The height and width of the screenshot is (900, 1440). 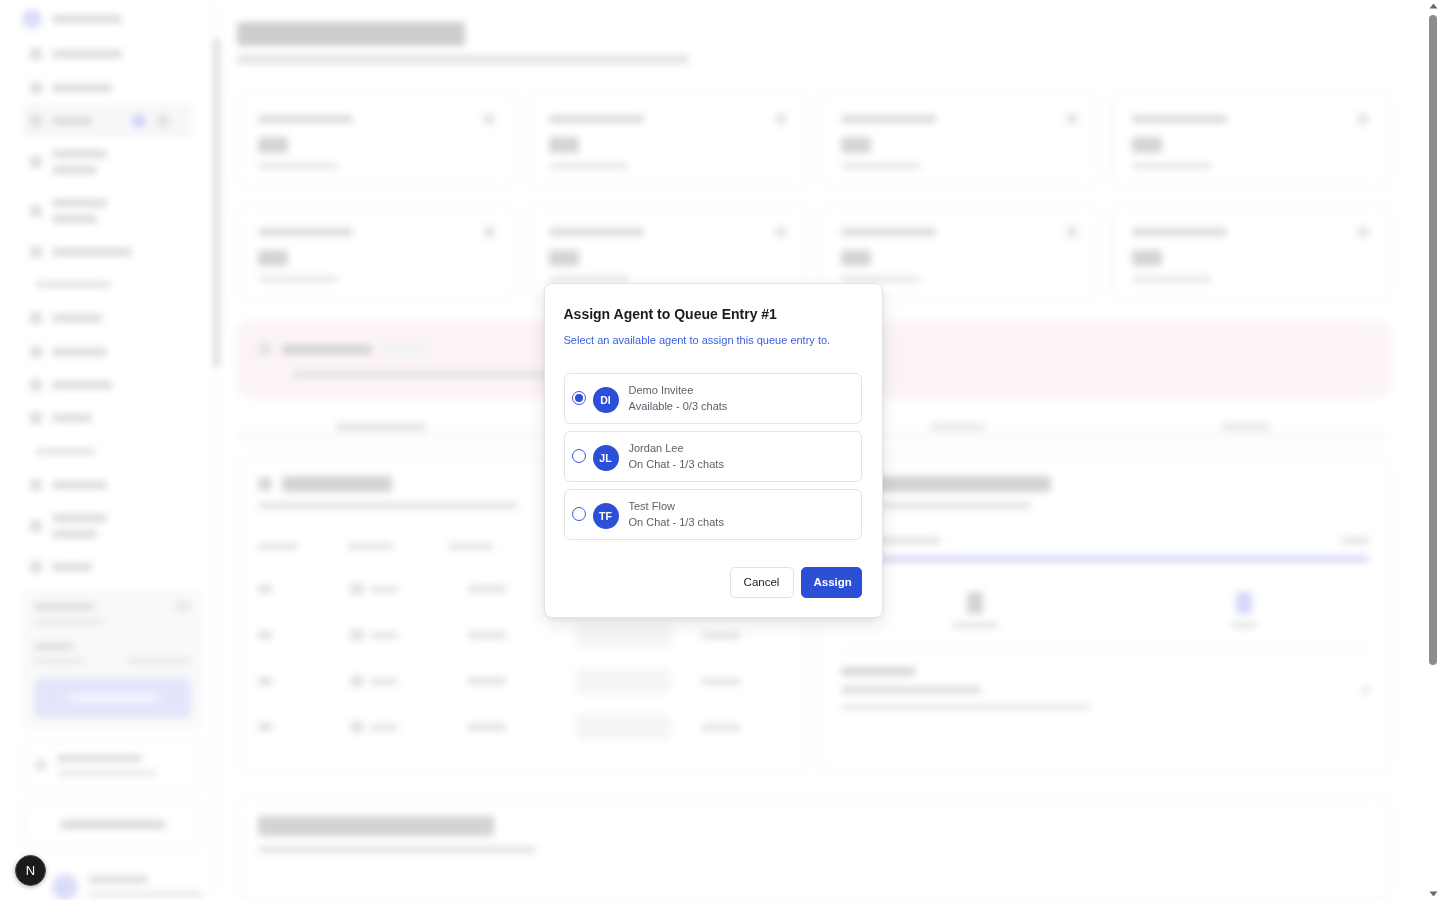 What do you see at coordinates (1433, 340) in the screenshot?
I see `scrollbar-thumb` at bounding box center [1433, 340].